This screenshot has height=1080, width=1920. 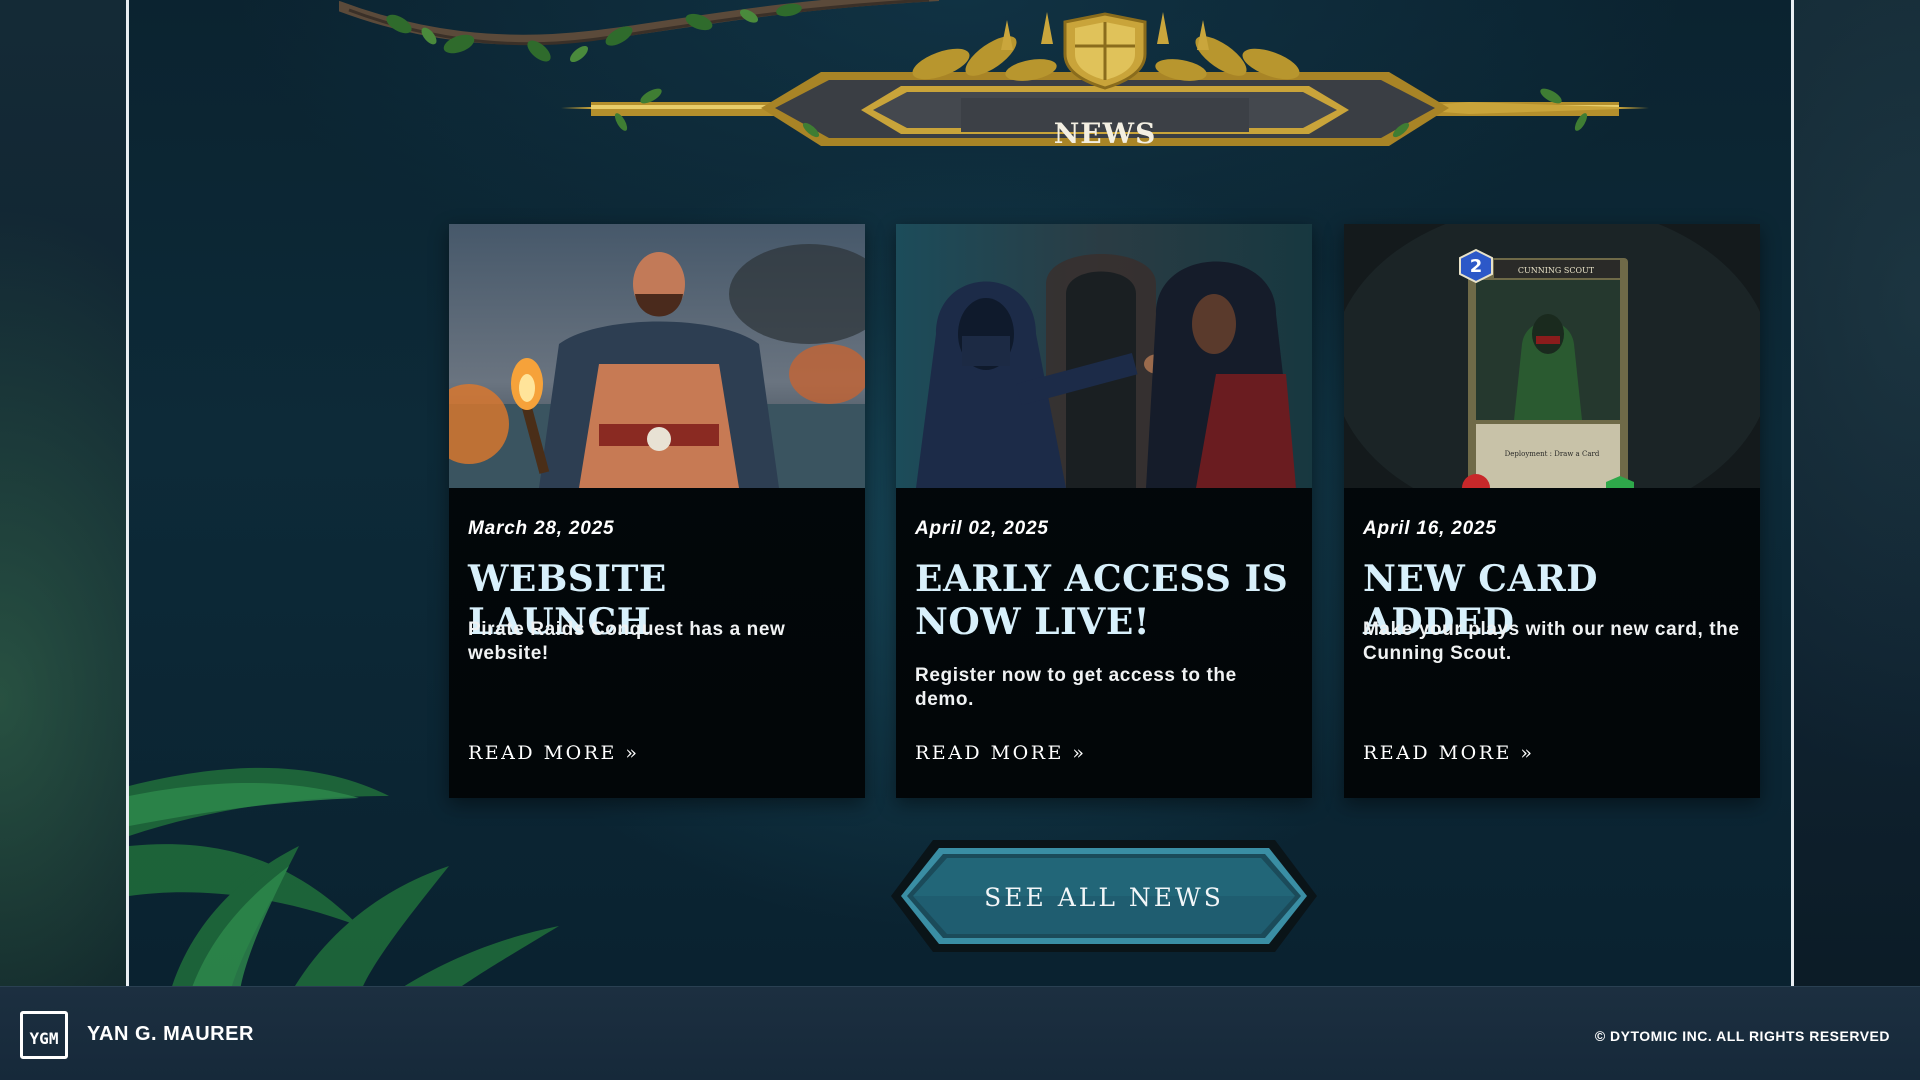 I want to click on news-card-image: CUNNING SCOUT Deployment : Draw a Card 2, so click(x=1552, y=356).